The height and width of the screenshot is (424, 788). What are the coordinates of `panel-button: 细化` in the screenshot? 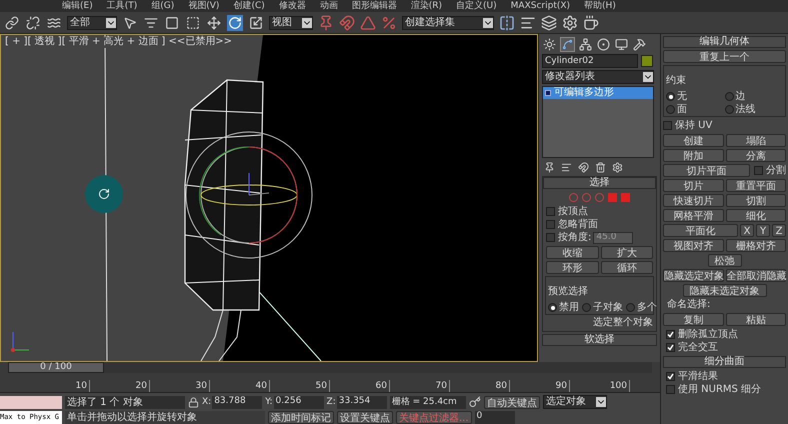 It's located at (756, 215).